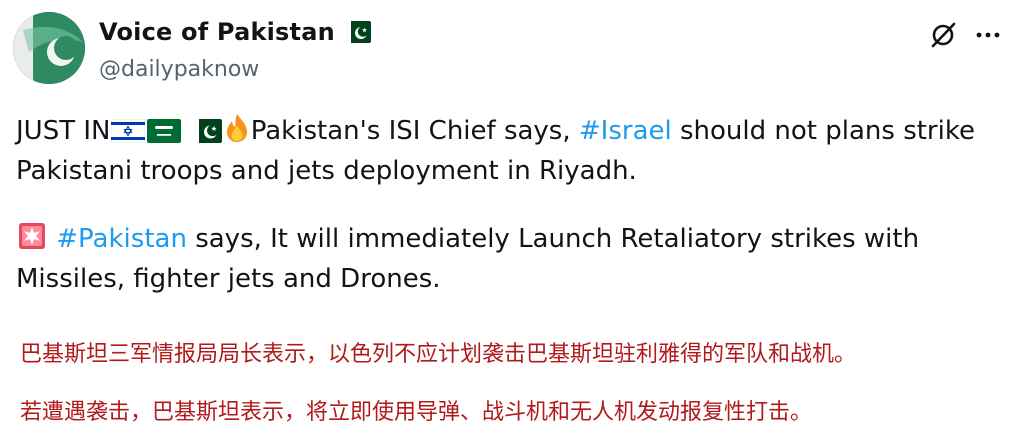  I want to click on paragraph1-text: Pakistan's ISI Chief says,, so click(414, 131).